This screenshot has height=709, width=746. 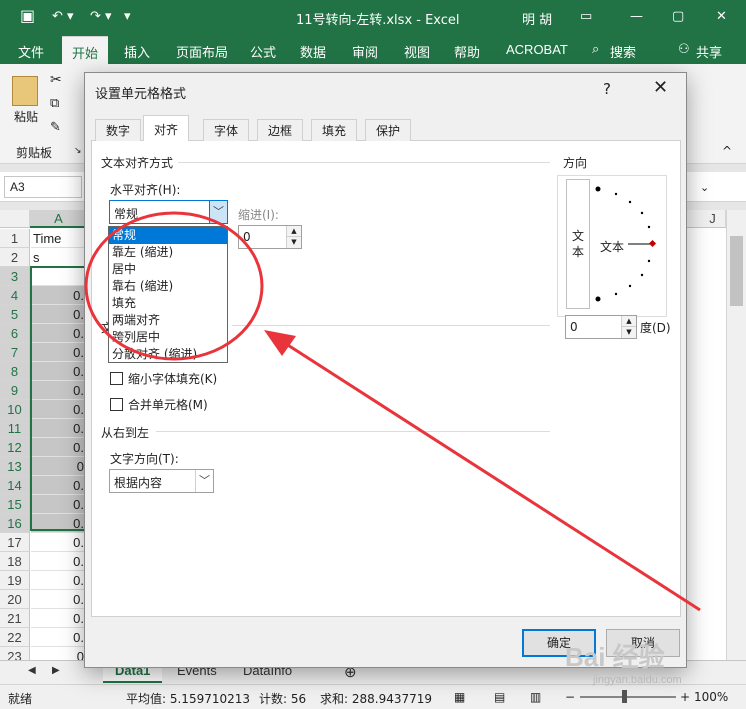 What do you see at coordinates (15, 447) in the screenshot?
I see `row-header: 12` at bounding box center [15, 447].